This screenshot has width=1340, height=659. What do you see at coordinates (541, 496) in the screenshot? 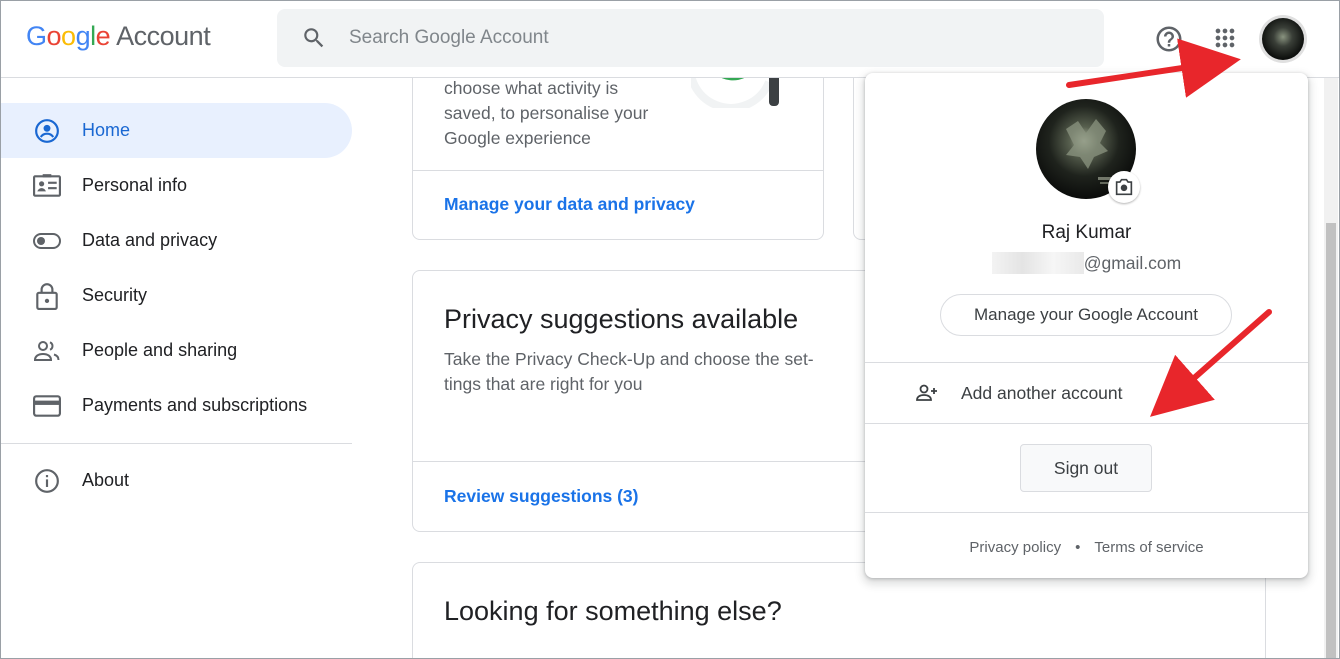
I see `review-suggestions-link: Review suggestions (3)` at bounding box center [541, 496].